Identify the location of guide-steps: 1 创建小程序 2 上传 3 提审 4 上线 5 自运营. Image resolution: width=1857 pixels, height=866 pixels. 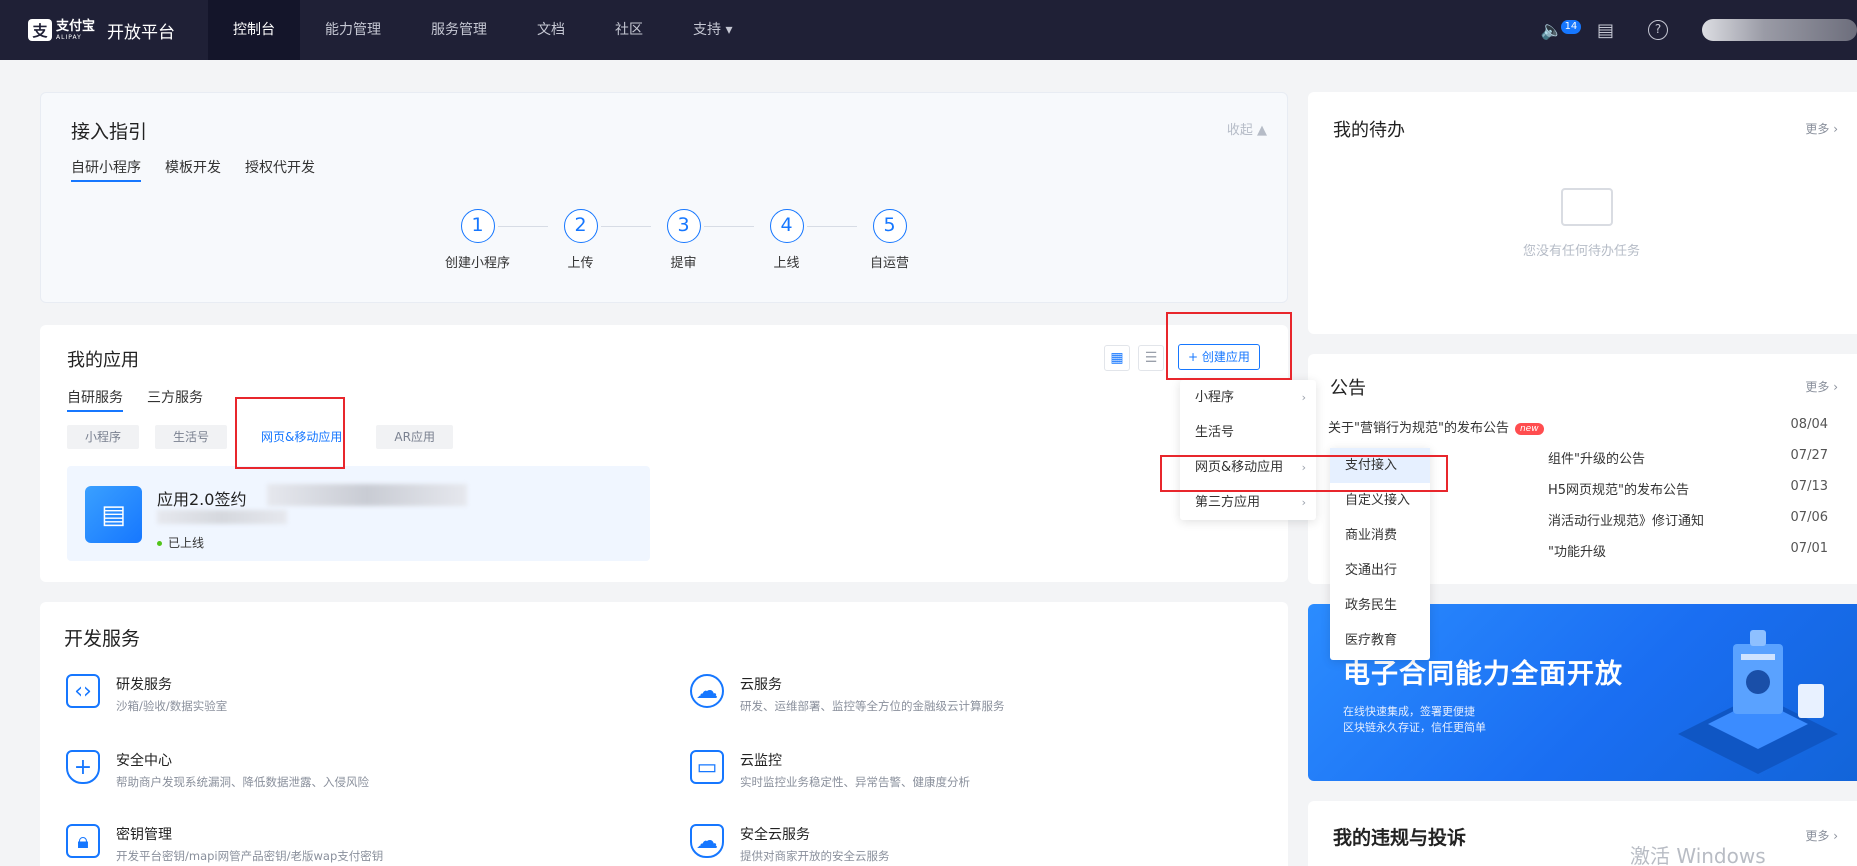
(683, 240).